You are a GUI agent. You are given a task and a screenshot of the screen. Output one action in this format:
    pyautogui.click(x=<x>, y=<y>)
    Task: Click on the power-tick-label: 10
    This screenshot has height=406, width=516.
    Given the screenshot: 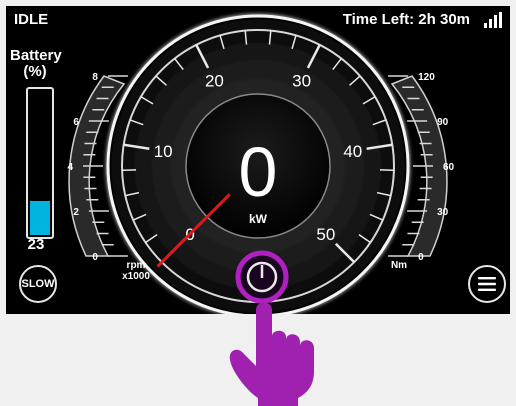 What is the action you would take?
    pyautogui.click(x=163, y=151)
    